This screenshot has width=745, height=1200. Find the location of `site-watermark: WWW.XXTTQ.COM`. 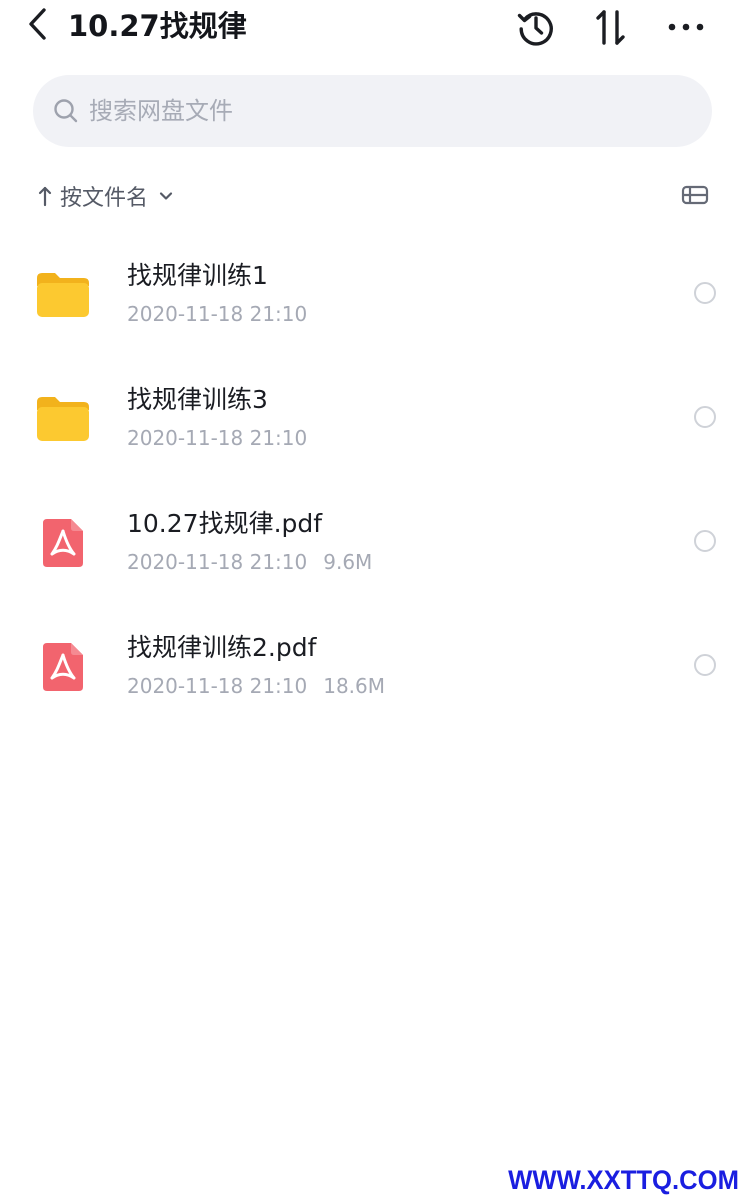

site-watermark: WWW.XXTTQ.COM is located at coordinates (623, 1180).